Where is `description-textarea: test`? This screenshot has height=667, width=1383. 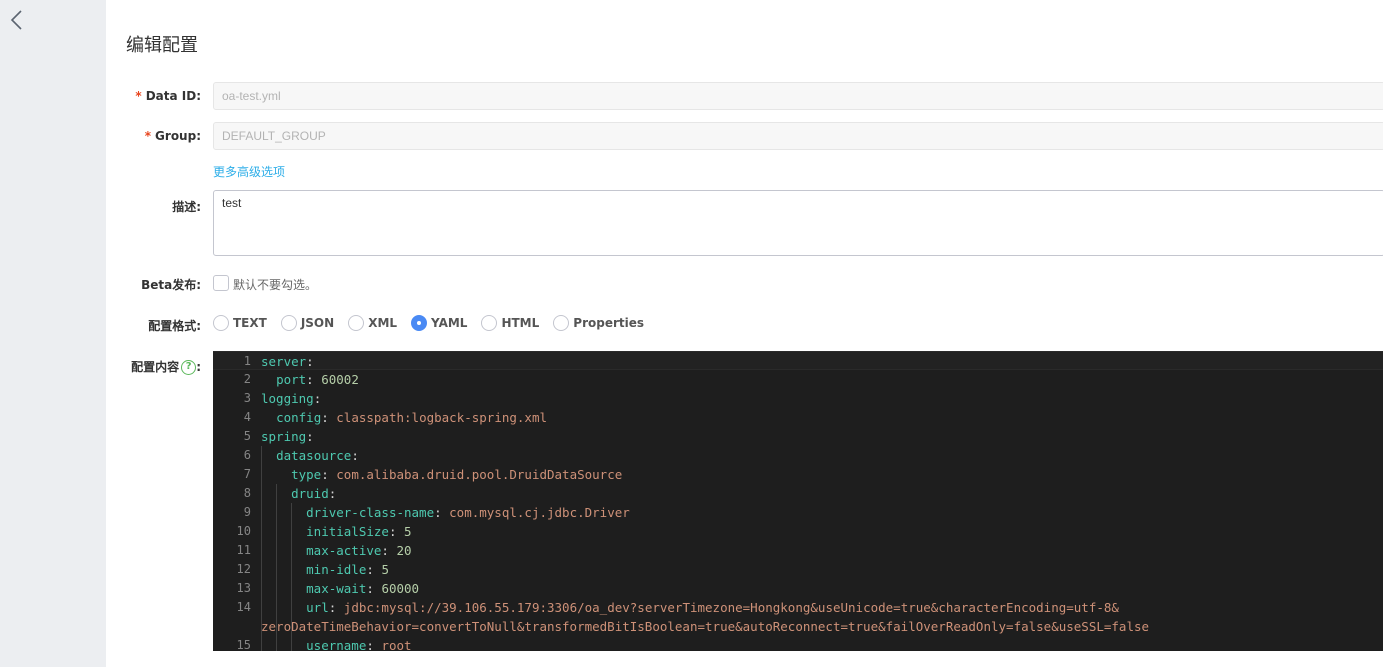
description-textarea: test is located at coordinates (798, 223).